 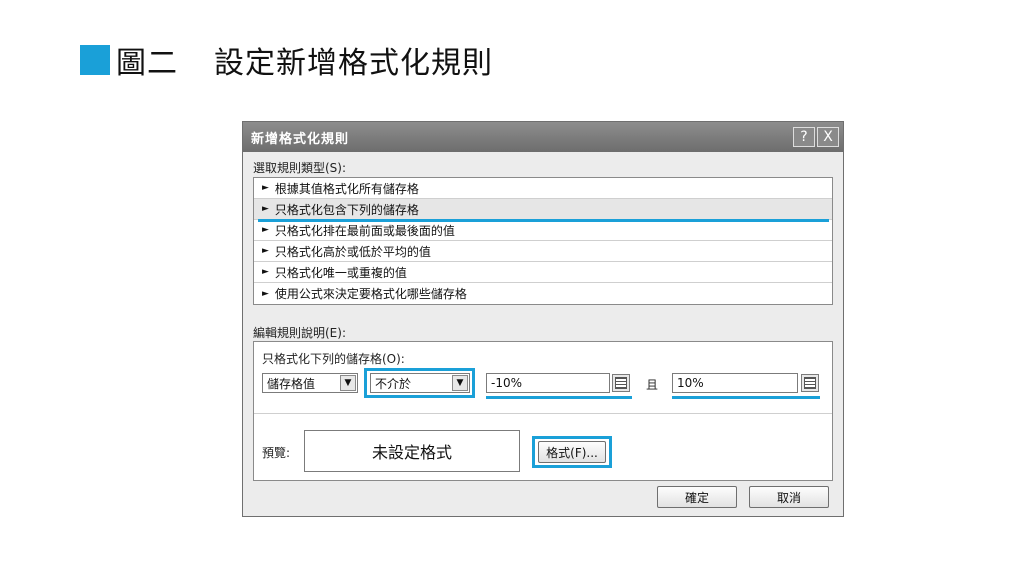 I want to click on preview-box: 未設定格式, so click(x=412, y=451).